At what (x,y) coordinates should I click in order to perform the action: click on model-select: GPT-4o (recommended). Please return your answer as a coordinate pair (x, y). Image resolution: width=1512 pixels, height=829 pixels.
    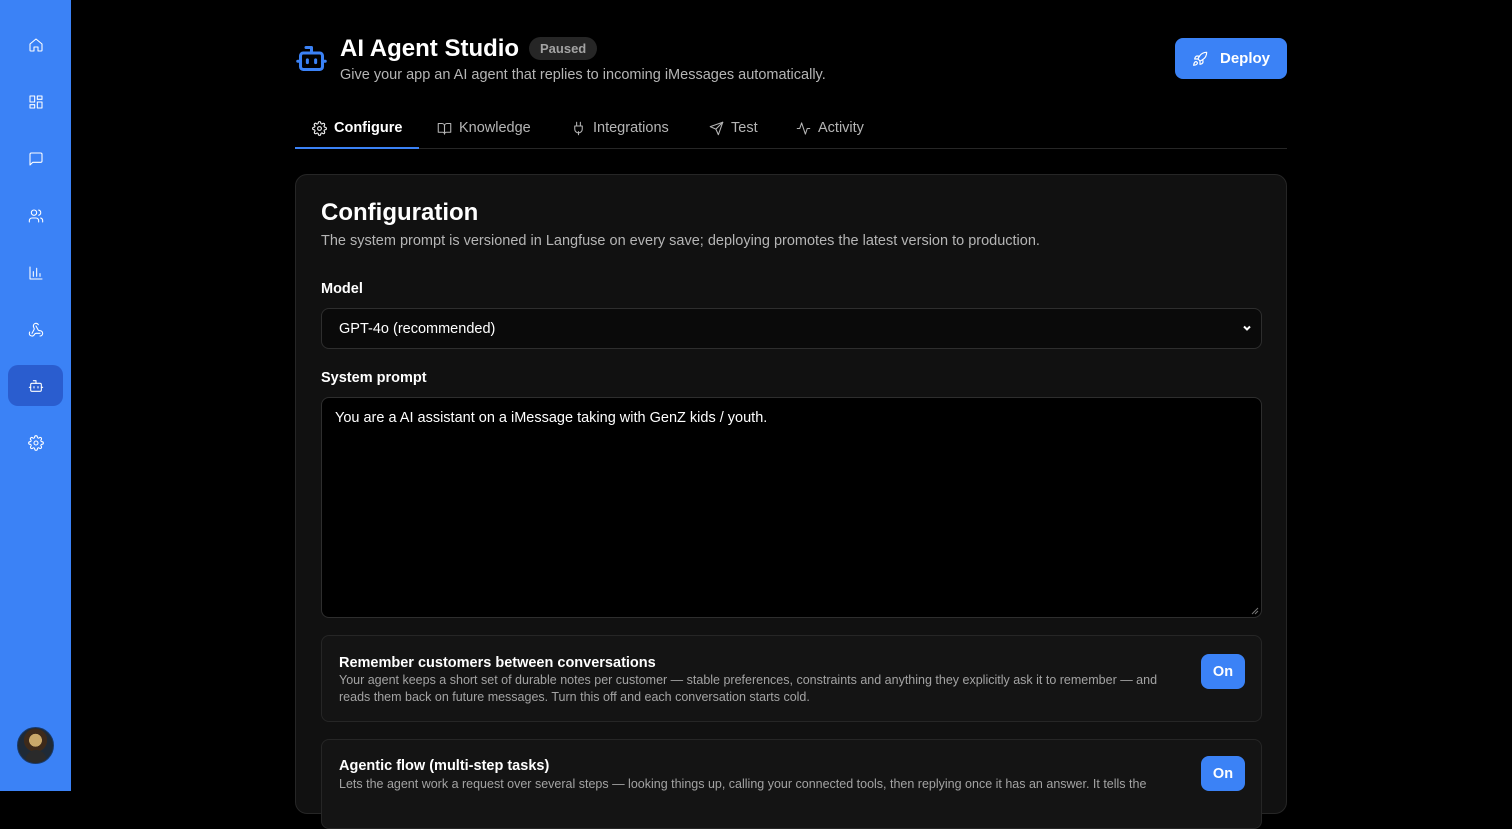
    Looking at the image, I should click on (791, 328).